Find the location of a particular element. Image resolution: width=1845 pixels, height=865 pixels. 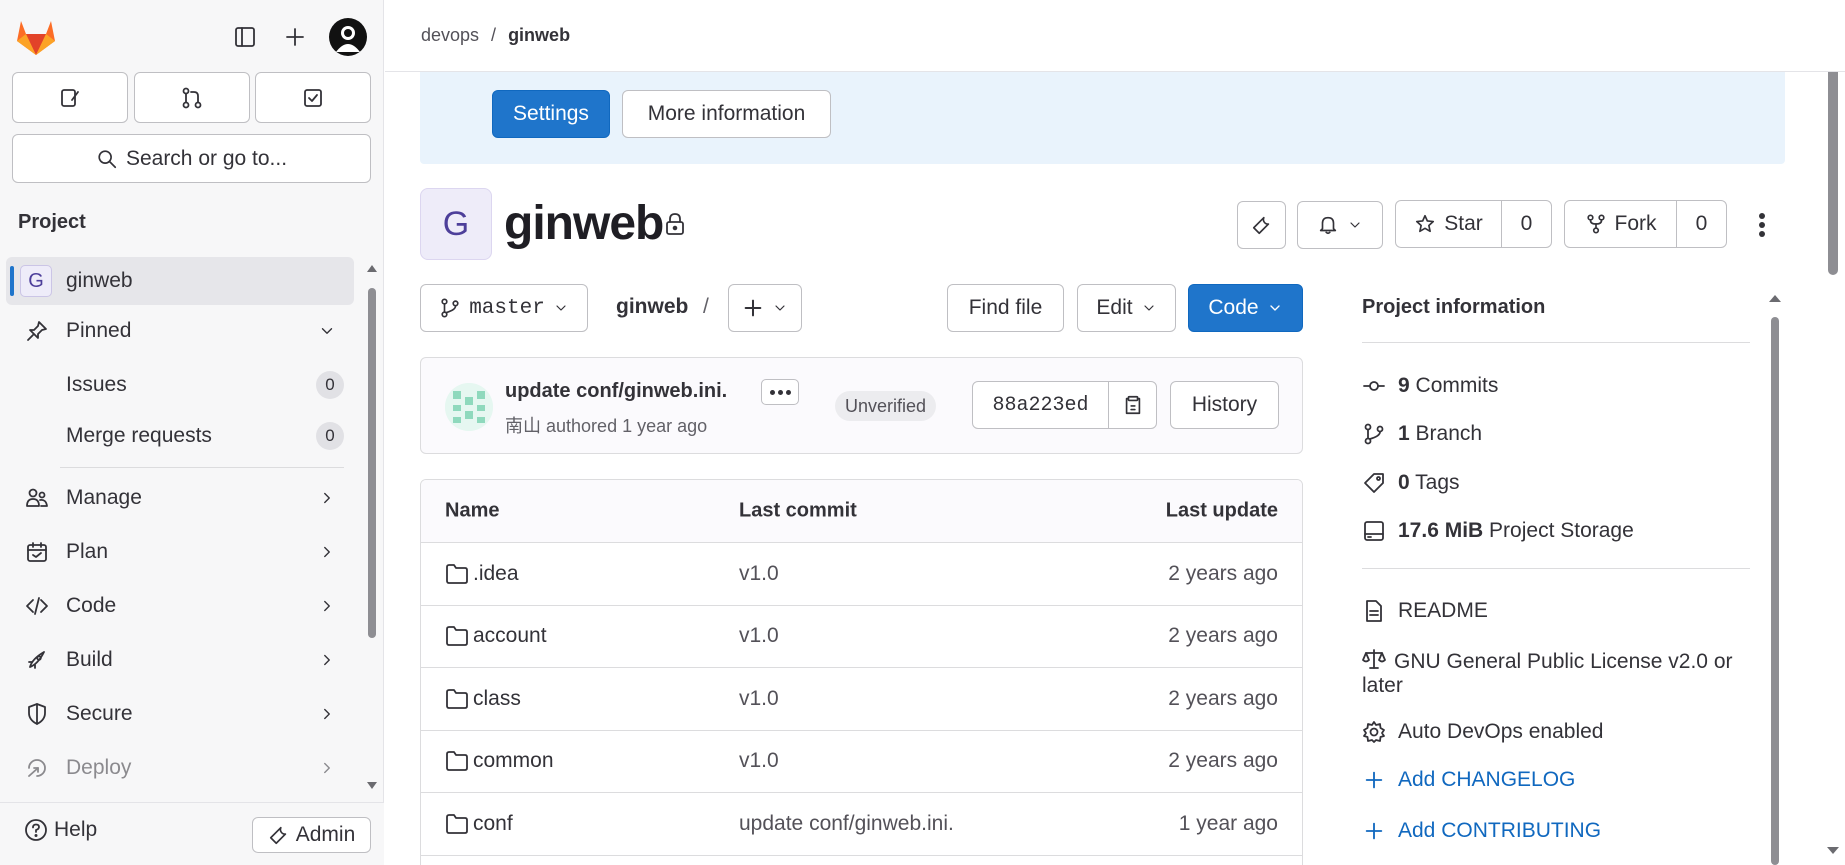

divider is located at coordinates (1556, 568).